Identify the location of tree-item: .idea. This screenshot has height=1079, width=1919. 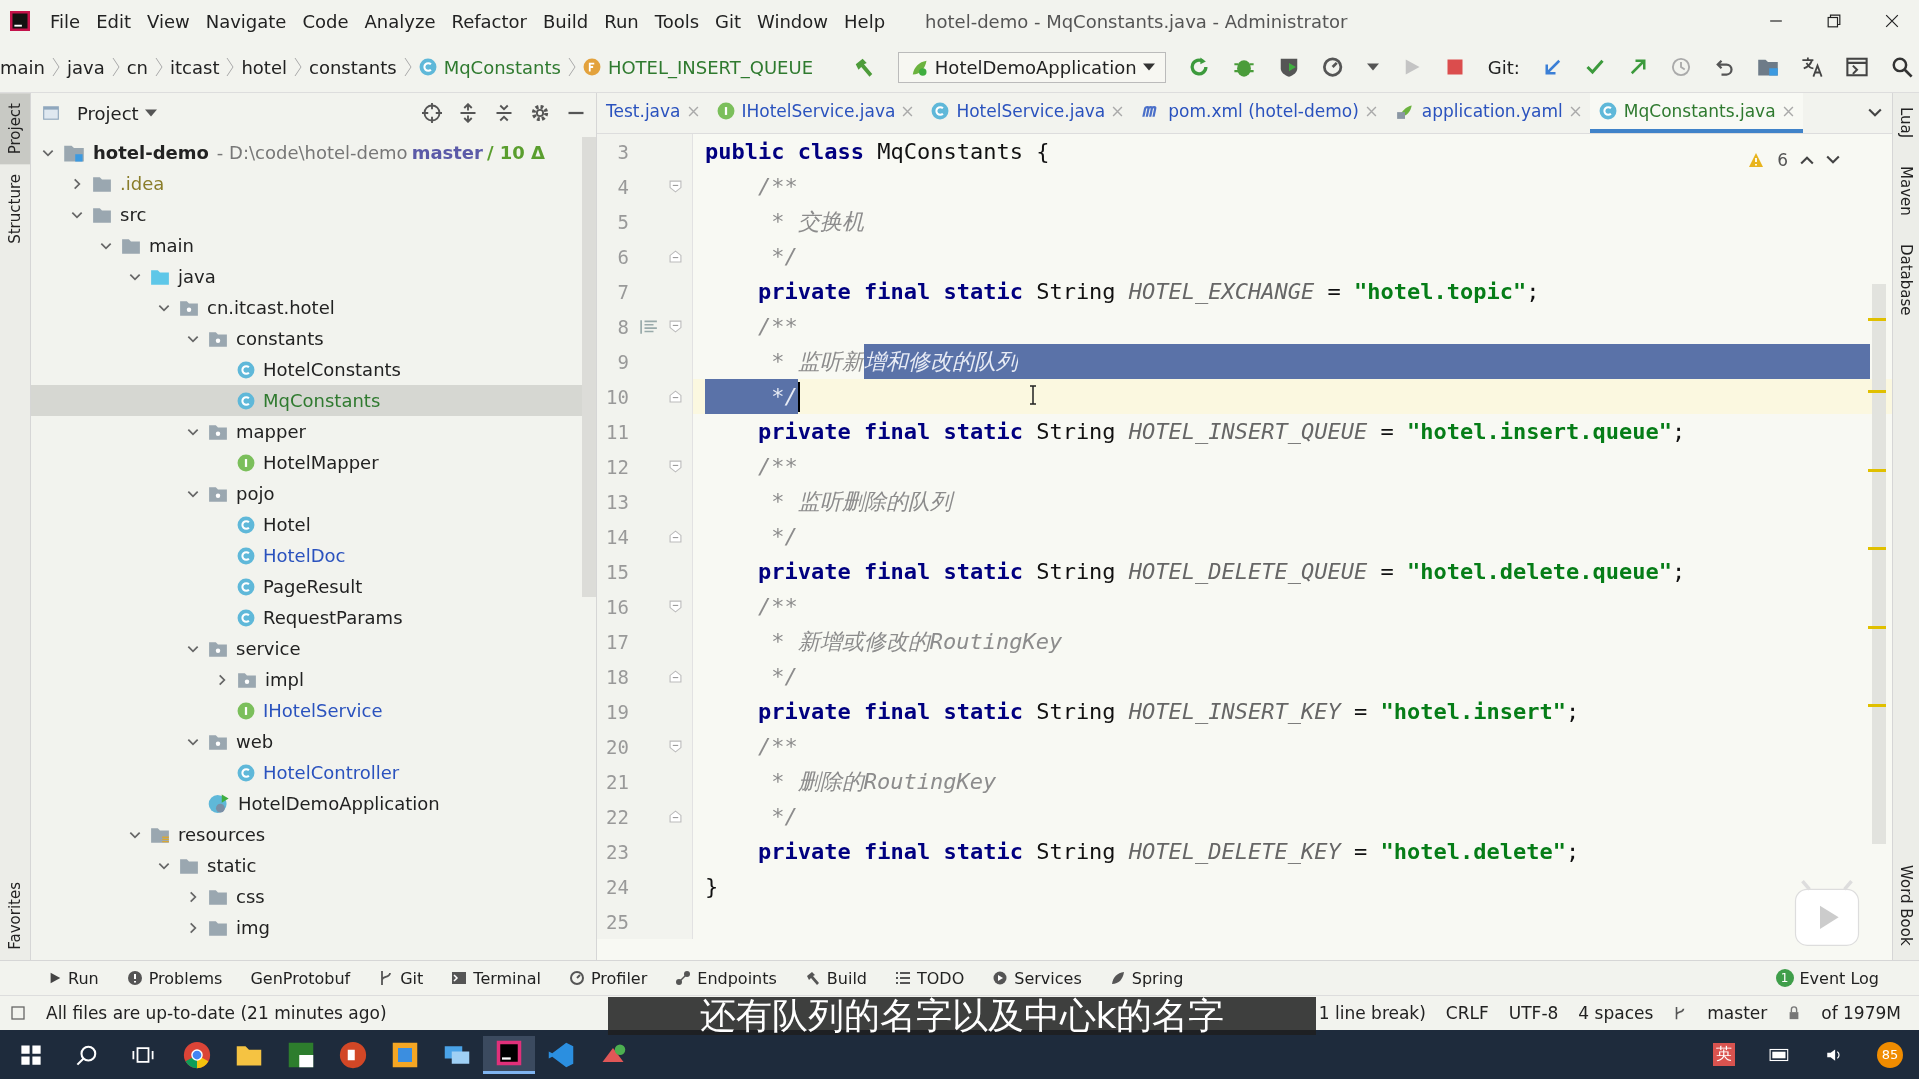
(306, 183).